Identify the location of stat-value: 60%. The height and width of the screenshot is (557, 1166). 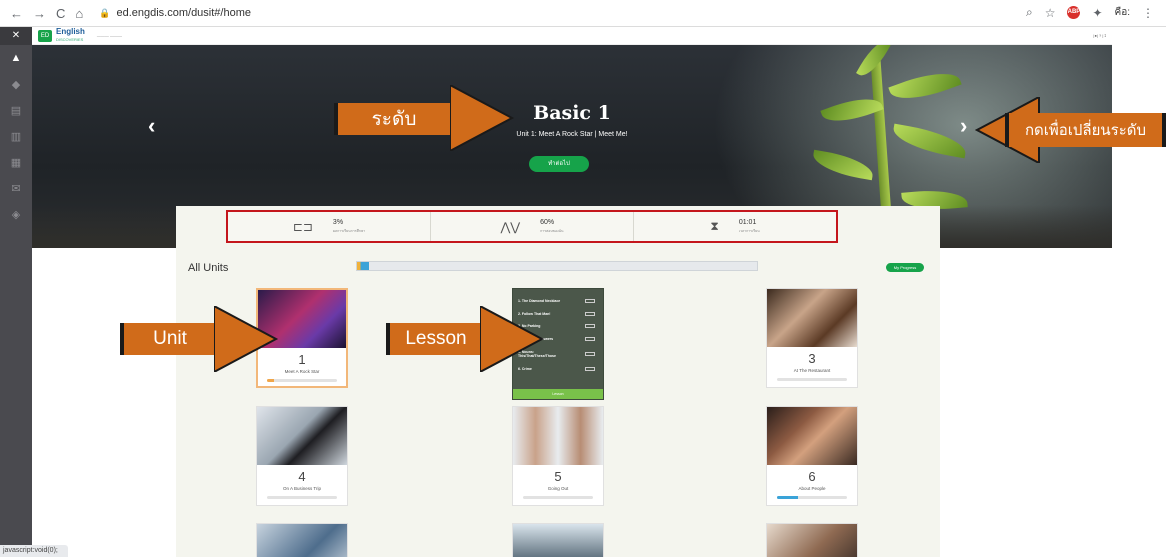
(547, 222).